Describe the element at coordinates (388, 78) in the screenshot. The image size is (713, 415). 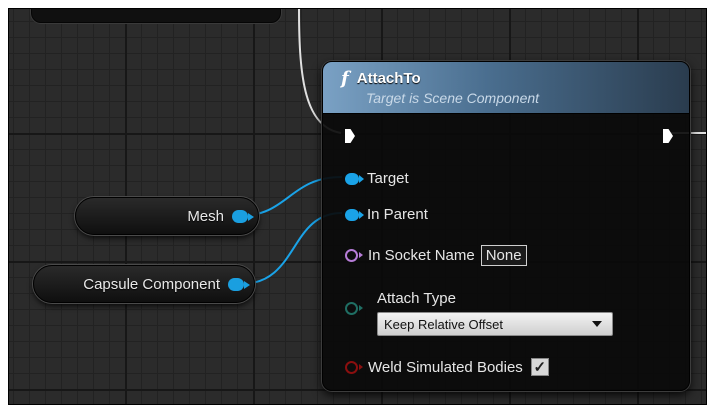
I see `node-title: AttachTo` at that location.